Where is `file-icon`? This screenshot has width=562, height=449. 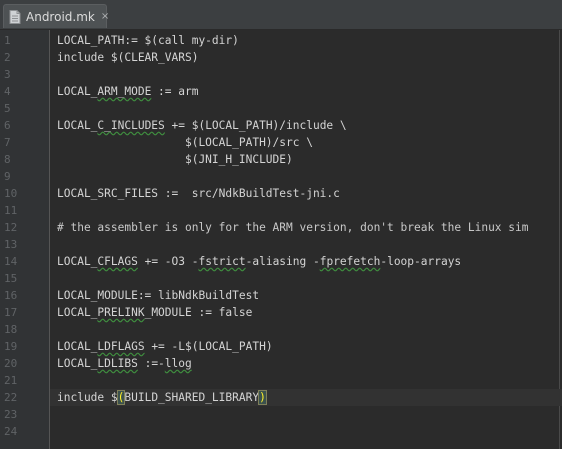 file-icon is located at coordinates (15, 16).